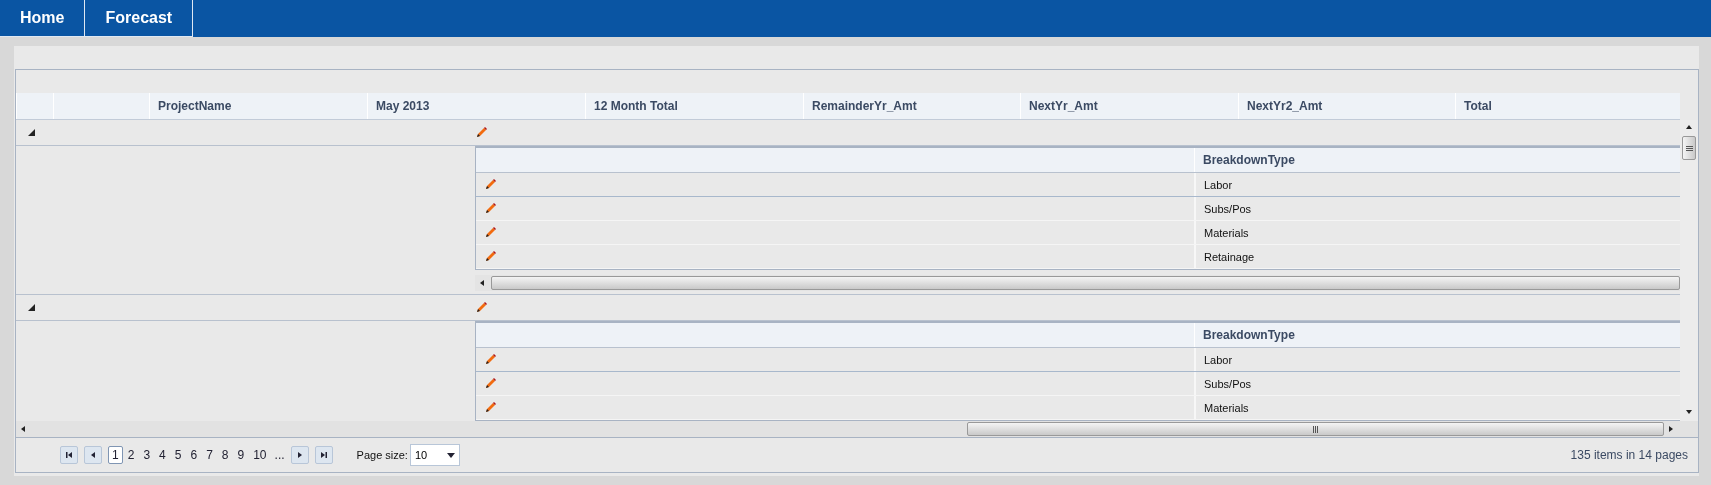  I want to click on column-header: NextYr_Amt, so click(1129, 106).